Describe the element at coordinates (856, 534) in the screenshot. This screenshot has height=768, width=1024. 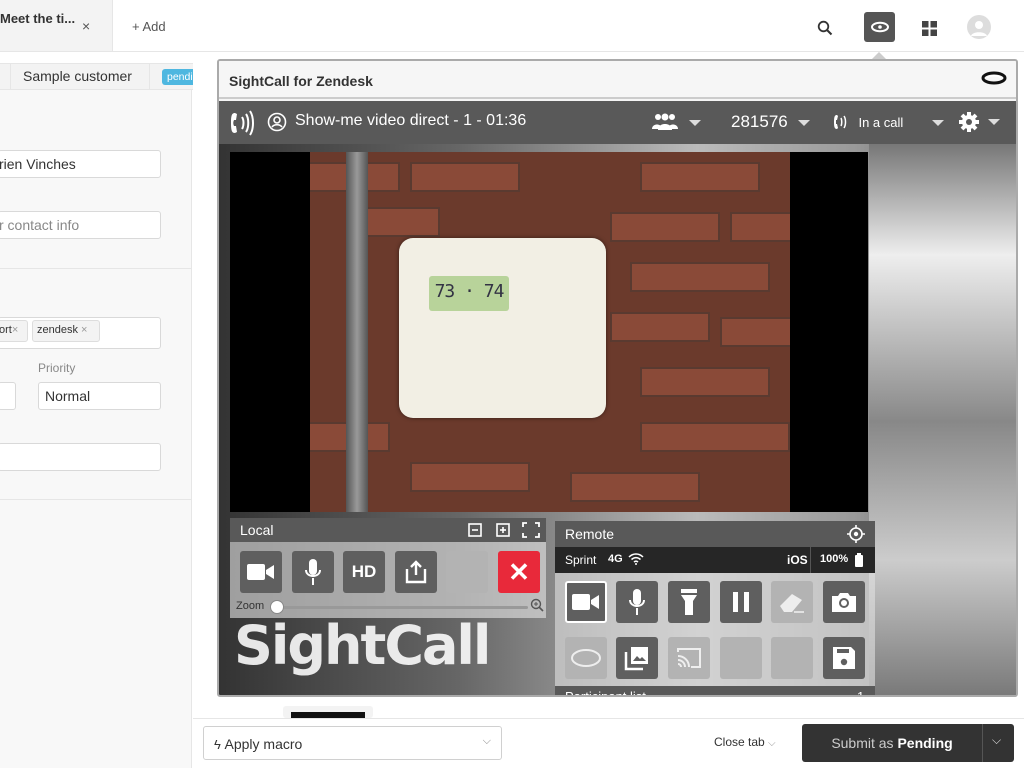
I see `locate-target-icon` at that location.